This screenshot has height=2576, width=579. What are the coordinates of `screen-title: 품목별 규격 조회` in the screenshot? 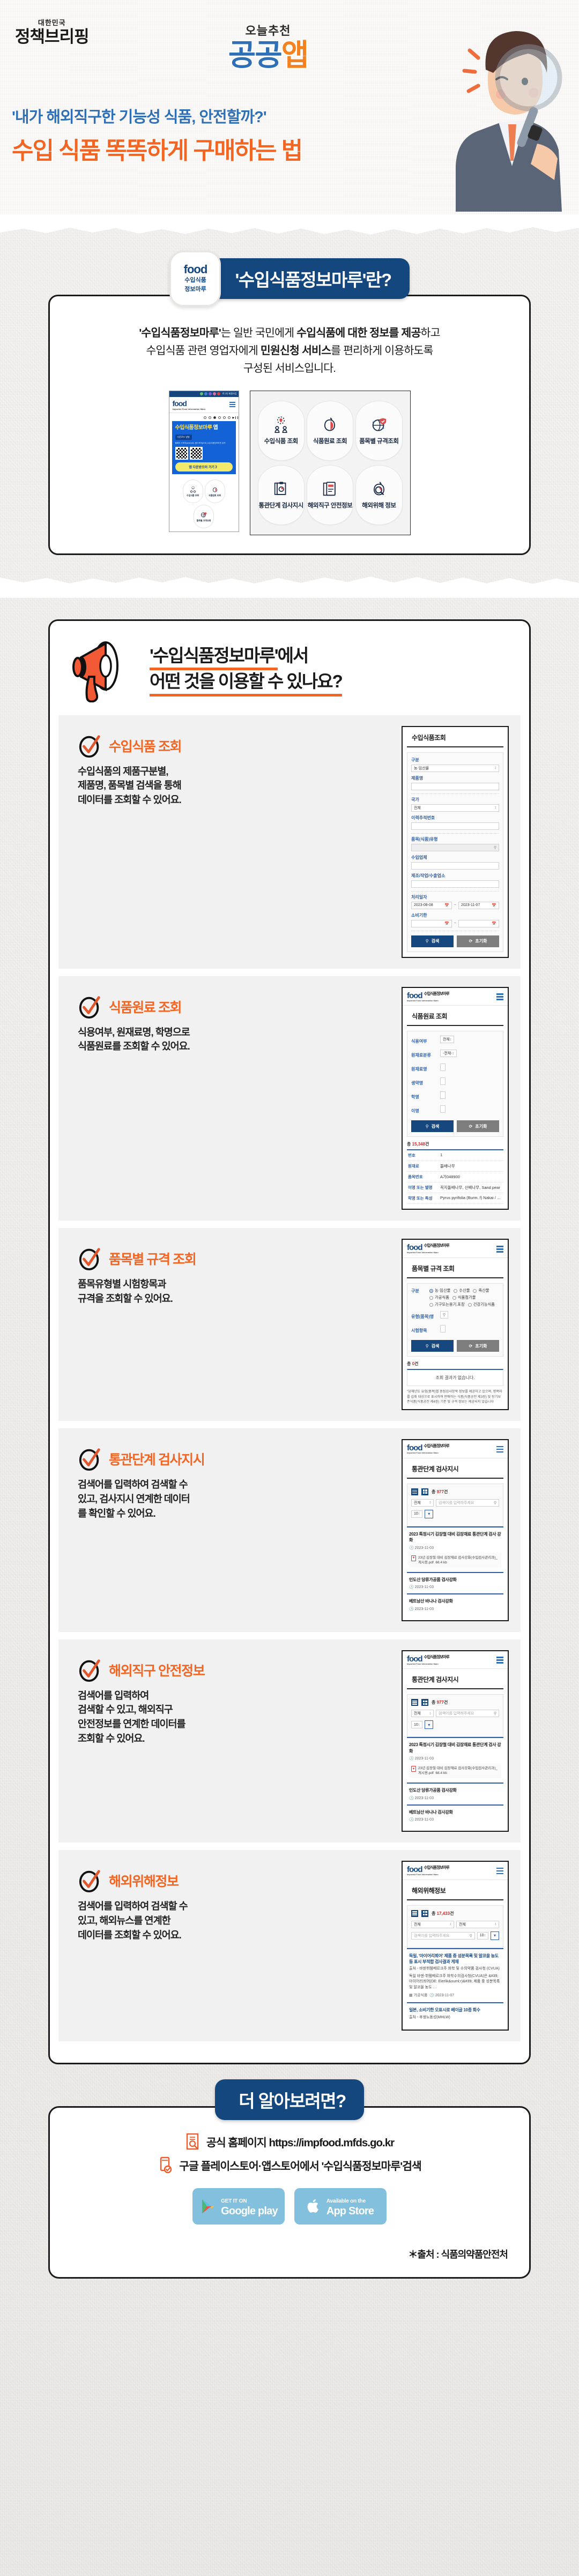 It's located at (455, 1268).